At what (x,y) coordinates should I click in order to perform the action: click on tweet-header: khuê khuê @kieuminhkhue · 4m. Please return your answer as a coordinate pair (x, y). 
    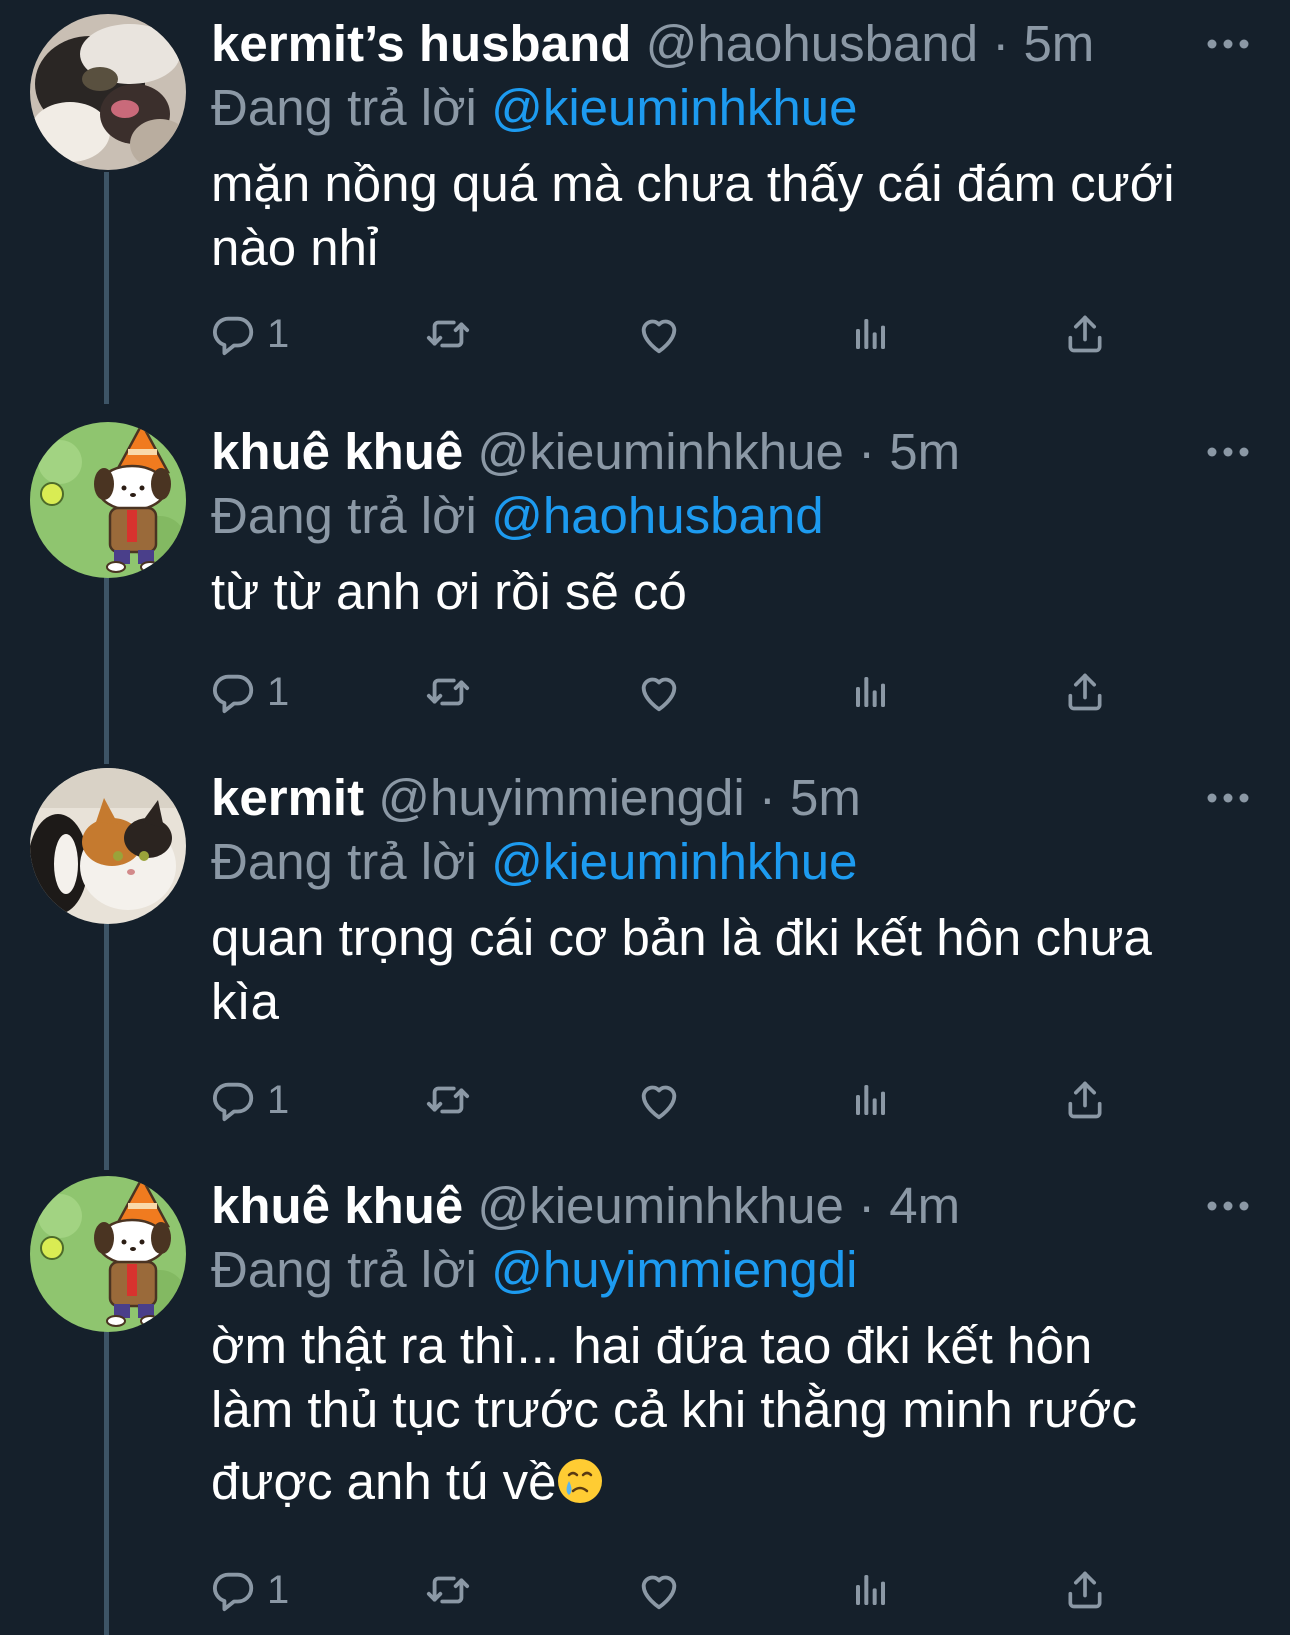
    Looking at the image, I should click on (730, 1206).